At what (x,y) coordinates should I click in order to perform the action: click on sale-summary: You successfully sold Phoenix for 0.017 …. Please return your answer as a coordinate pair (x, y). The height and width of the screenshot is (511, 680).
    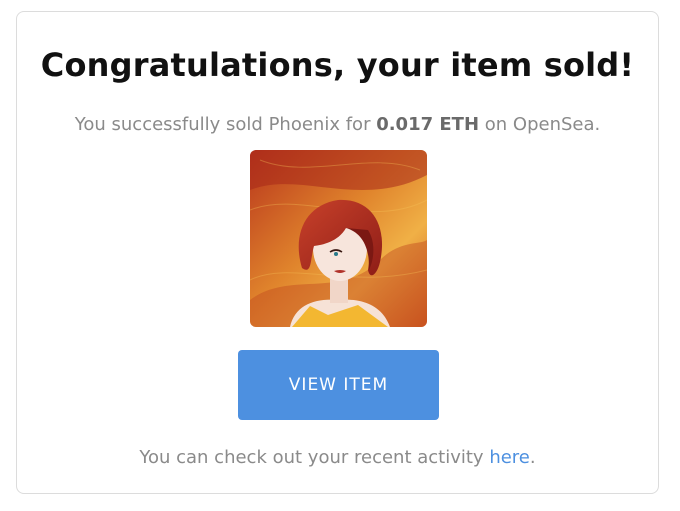
    Looking at the image, I should click on (337, 124).